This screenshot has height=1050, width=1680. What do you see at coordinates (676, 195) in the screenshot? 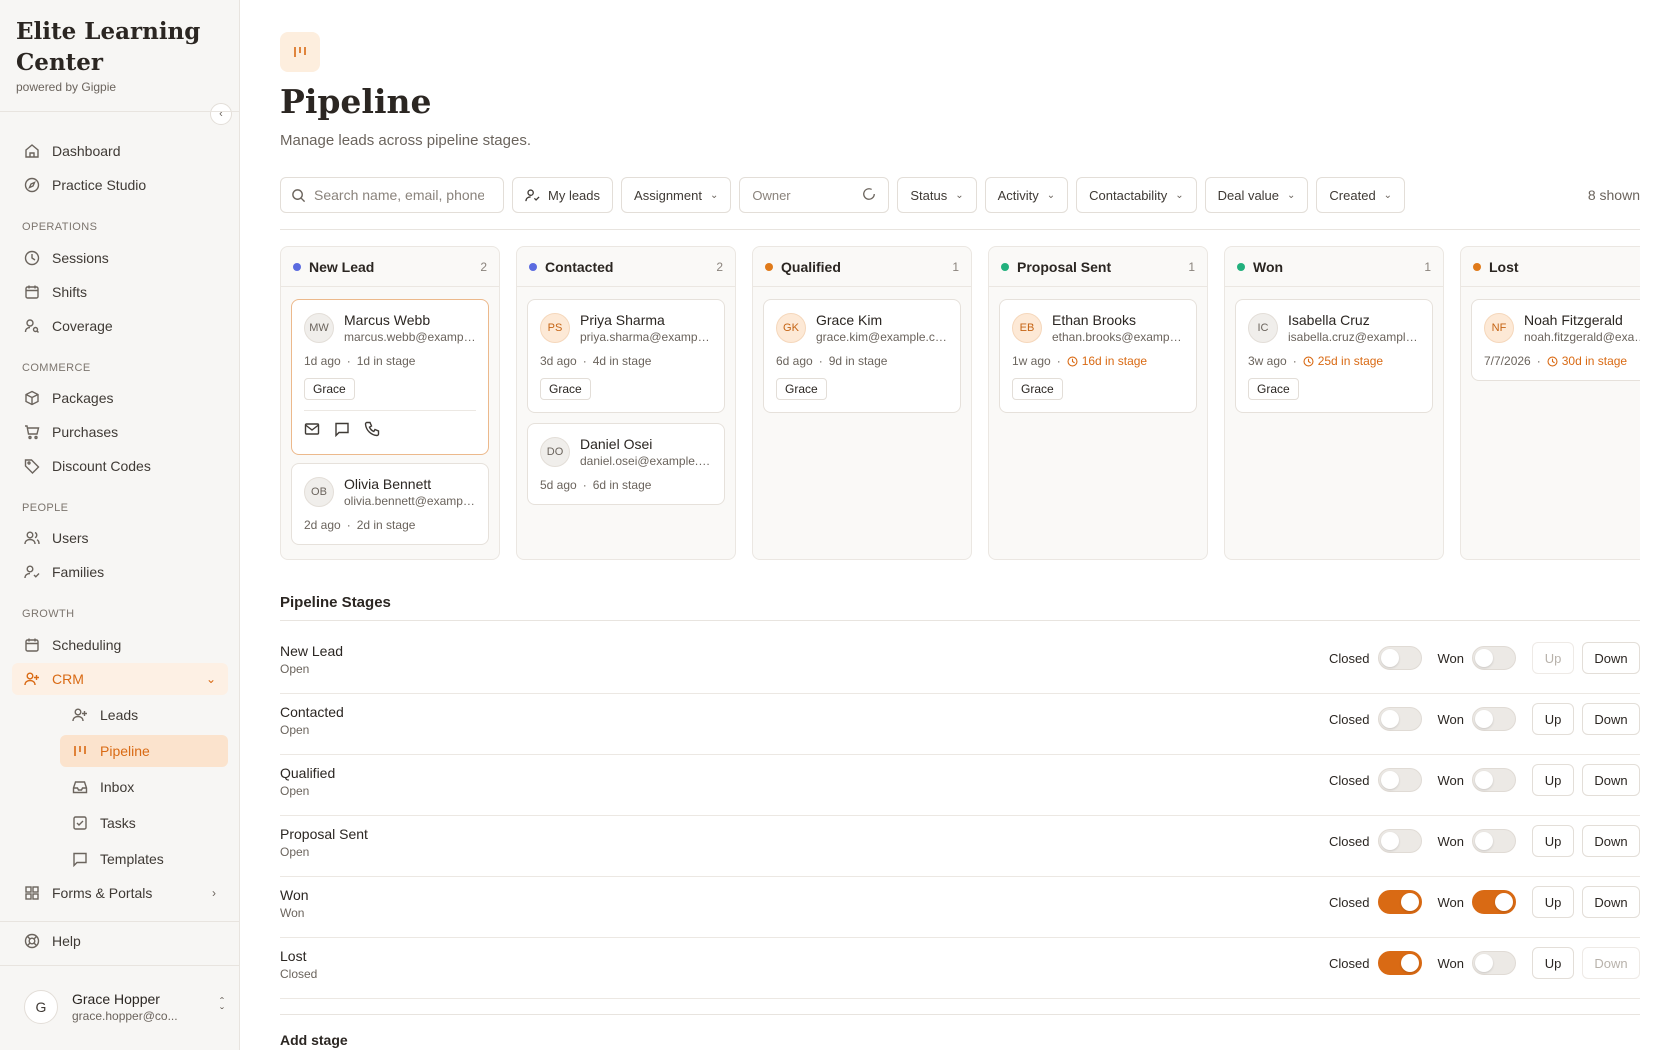
I see `assignment-filter: Assignment ⌄` at bounding box center [676, 195].